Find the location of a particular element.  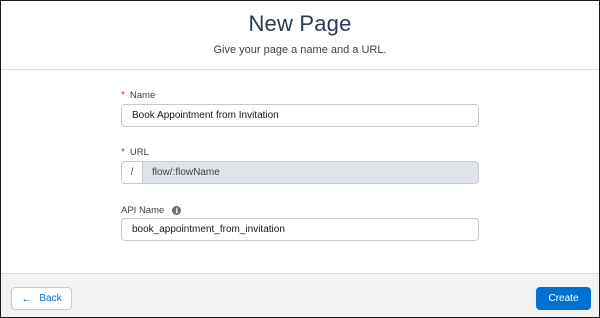

url-input-group: / flow/:flowName is located at coordinates (300, 172).